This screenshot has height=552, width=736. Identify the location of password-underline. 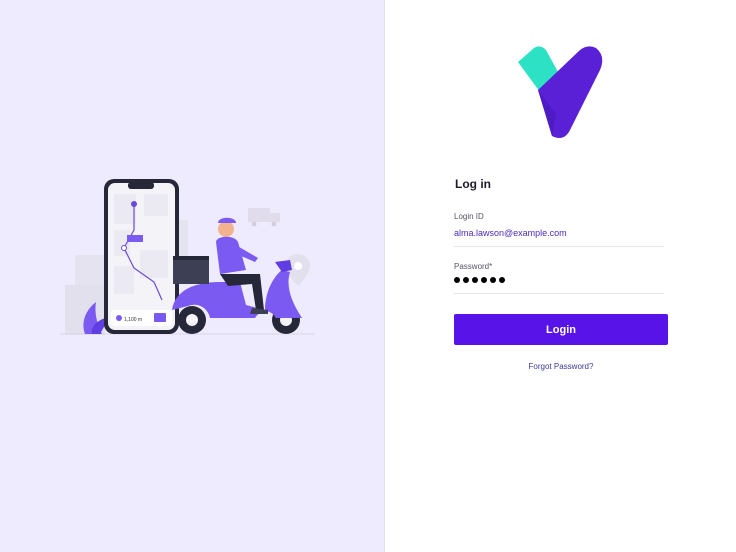
(559, 293).